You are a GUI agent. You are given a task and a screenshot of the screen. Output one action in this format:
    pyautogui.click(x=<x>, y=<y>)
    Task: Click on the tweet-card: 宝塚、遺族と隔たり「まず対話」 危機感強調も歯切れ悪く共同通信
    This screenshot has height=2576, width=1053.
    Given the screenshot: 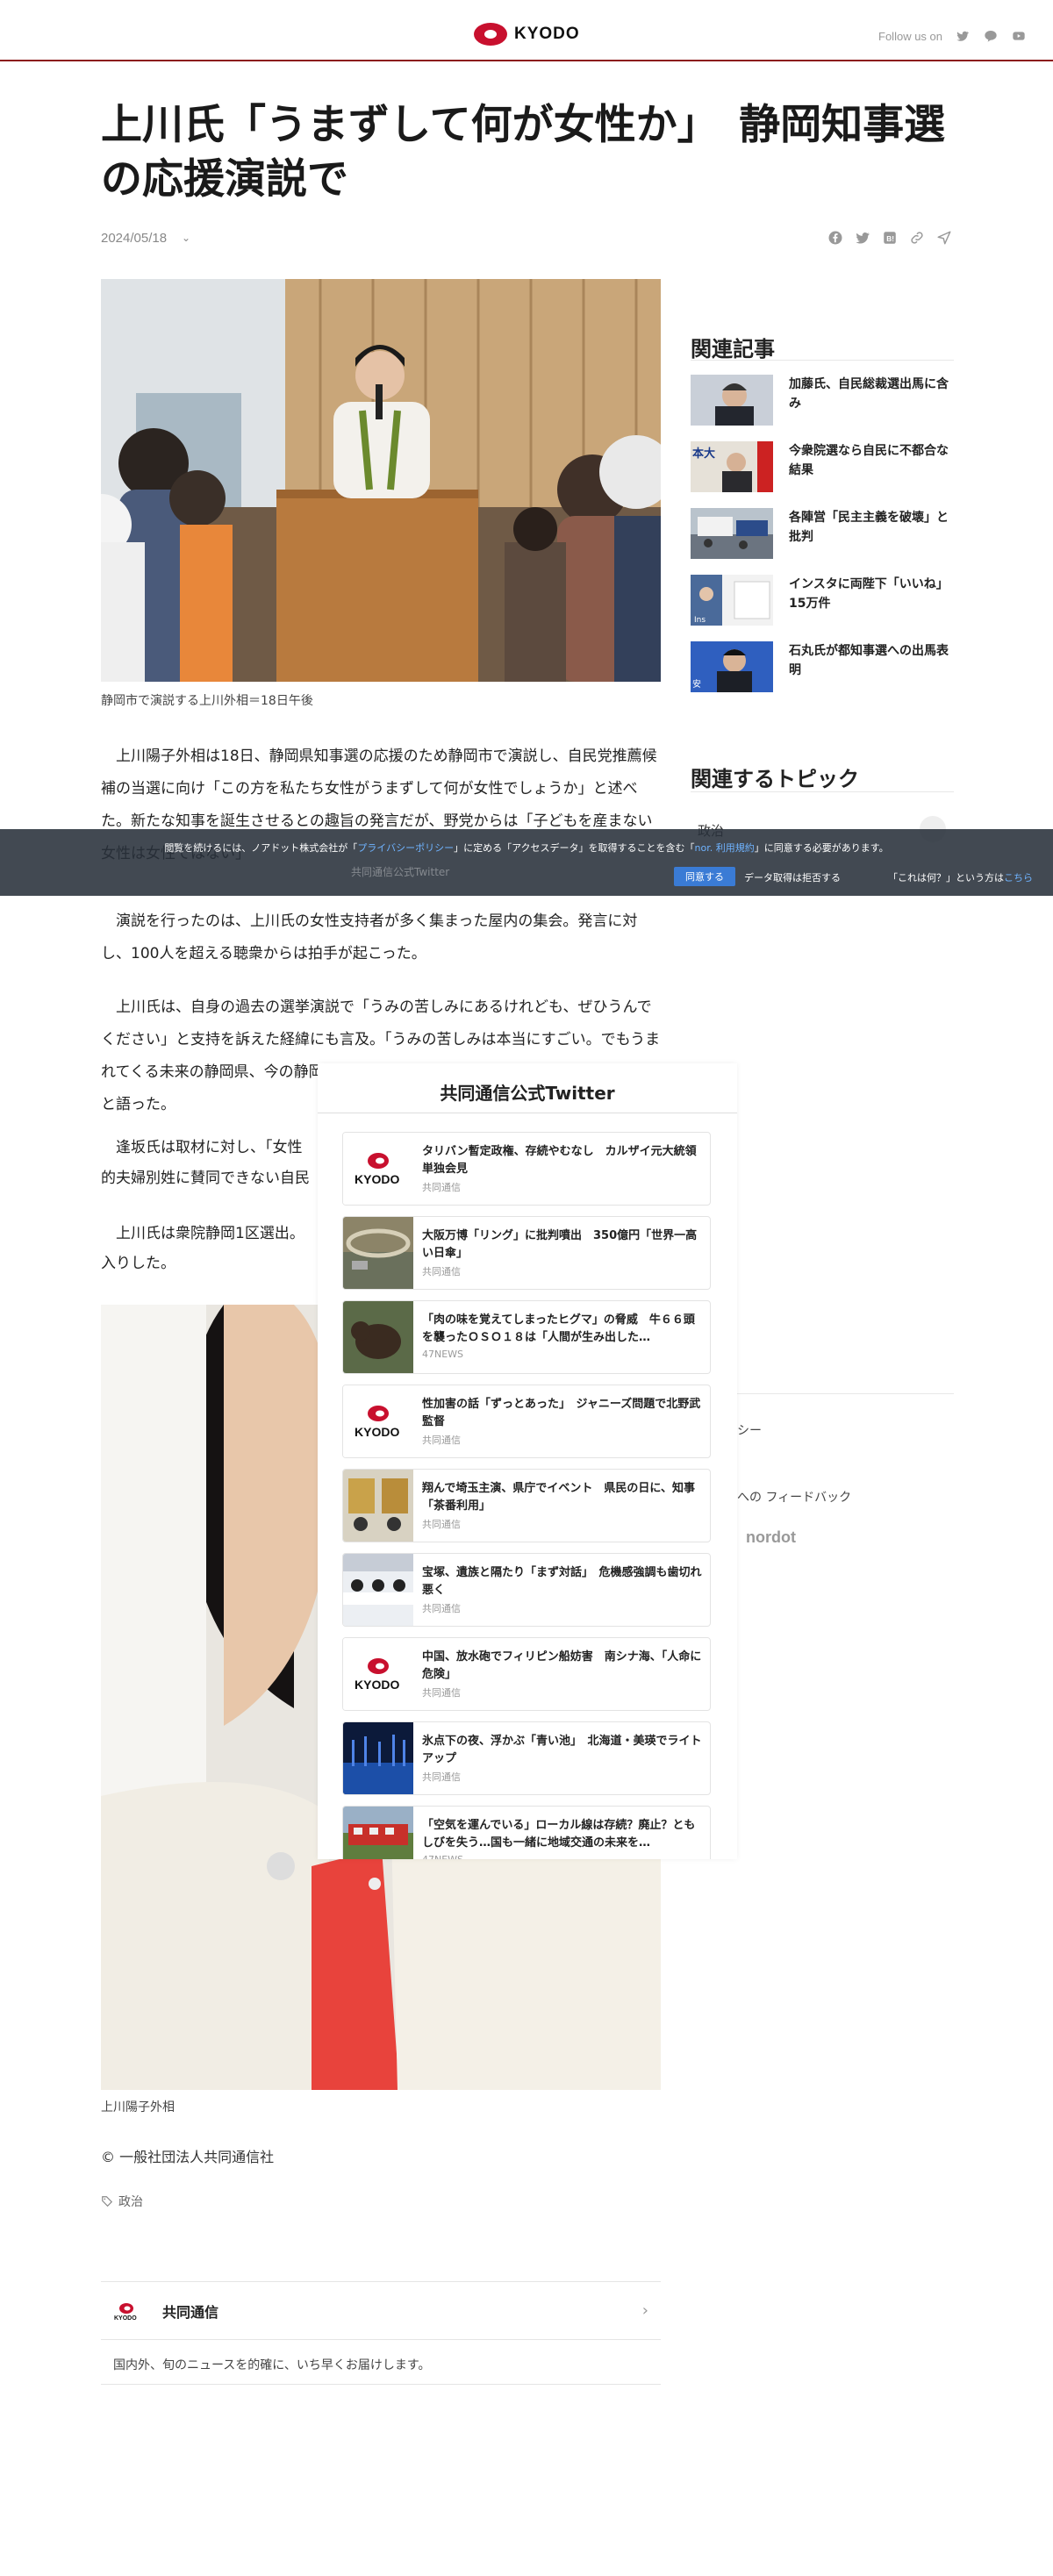 What is the action you would take?
    pyautogui.click(x=526, y=1590)
    